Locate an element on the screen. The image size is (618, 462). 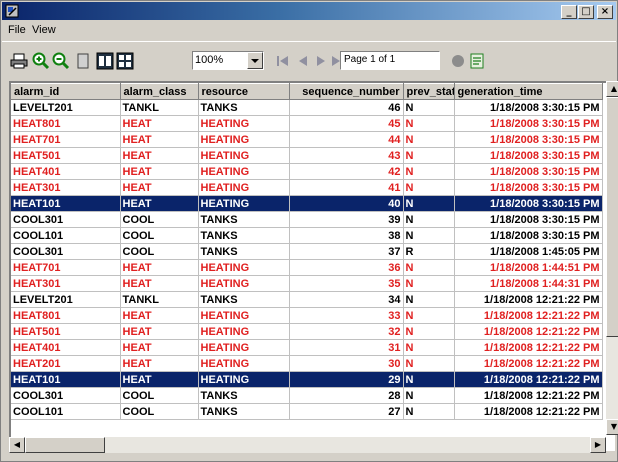
table-row: COOL101 COOL TANKS 27 N 1/18/2008 12:21:22 PM is located at coordinates (307, 411).